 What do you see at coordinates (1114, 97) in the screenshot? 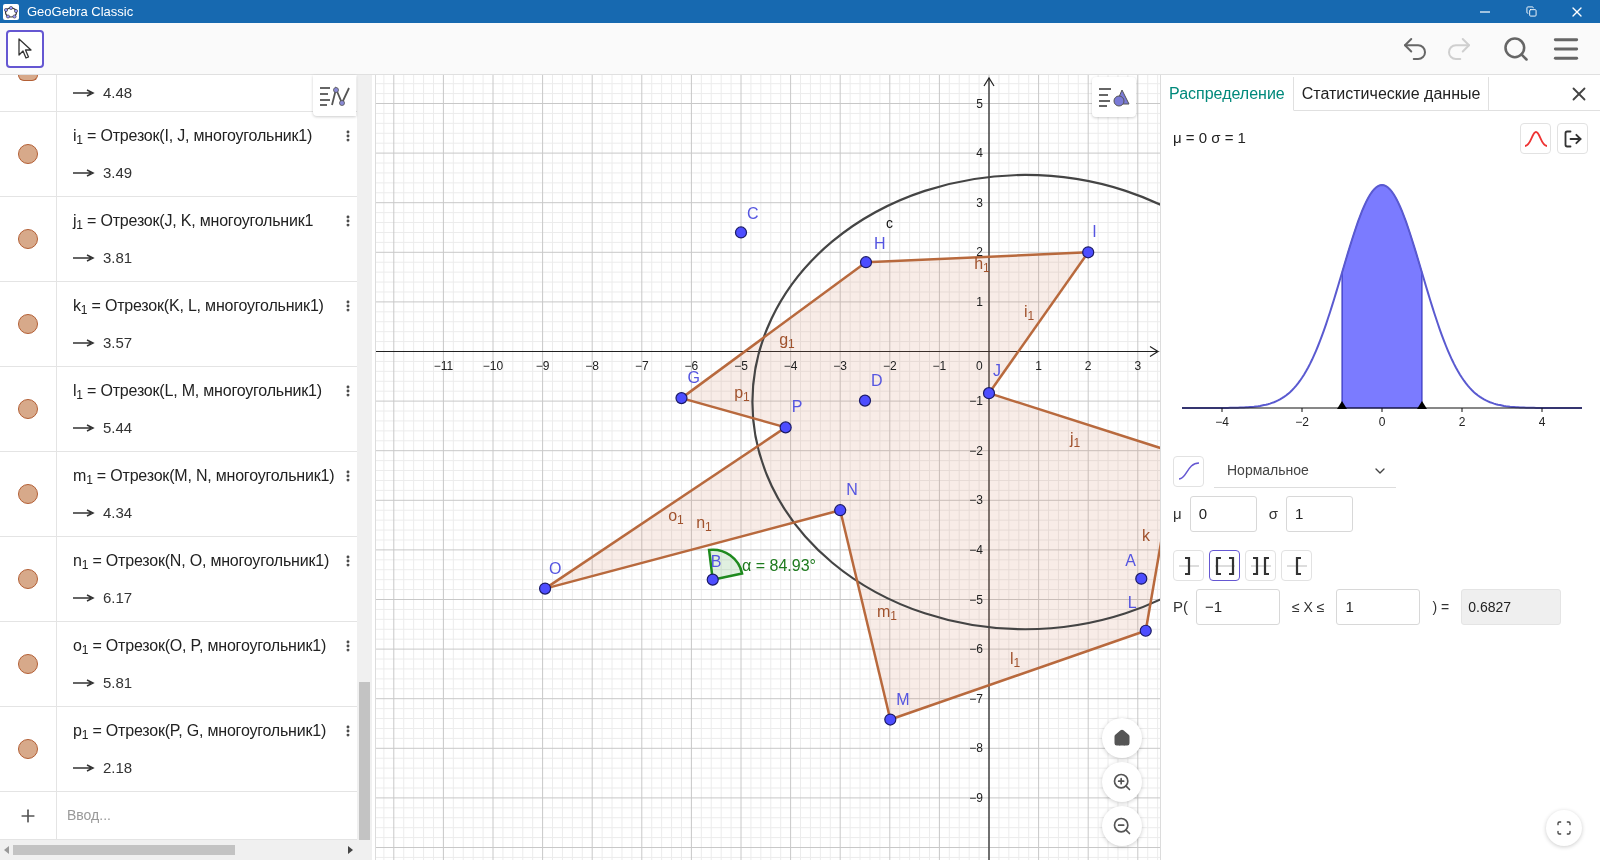
I see `graphics-style-button` at bounding box center [1114, 97].